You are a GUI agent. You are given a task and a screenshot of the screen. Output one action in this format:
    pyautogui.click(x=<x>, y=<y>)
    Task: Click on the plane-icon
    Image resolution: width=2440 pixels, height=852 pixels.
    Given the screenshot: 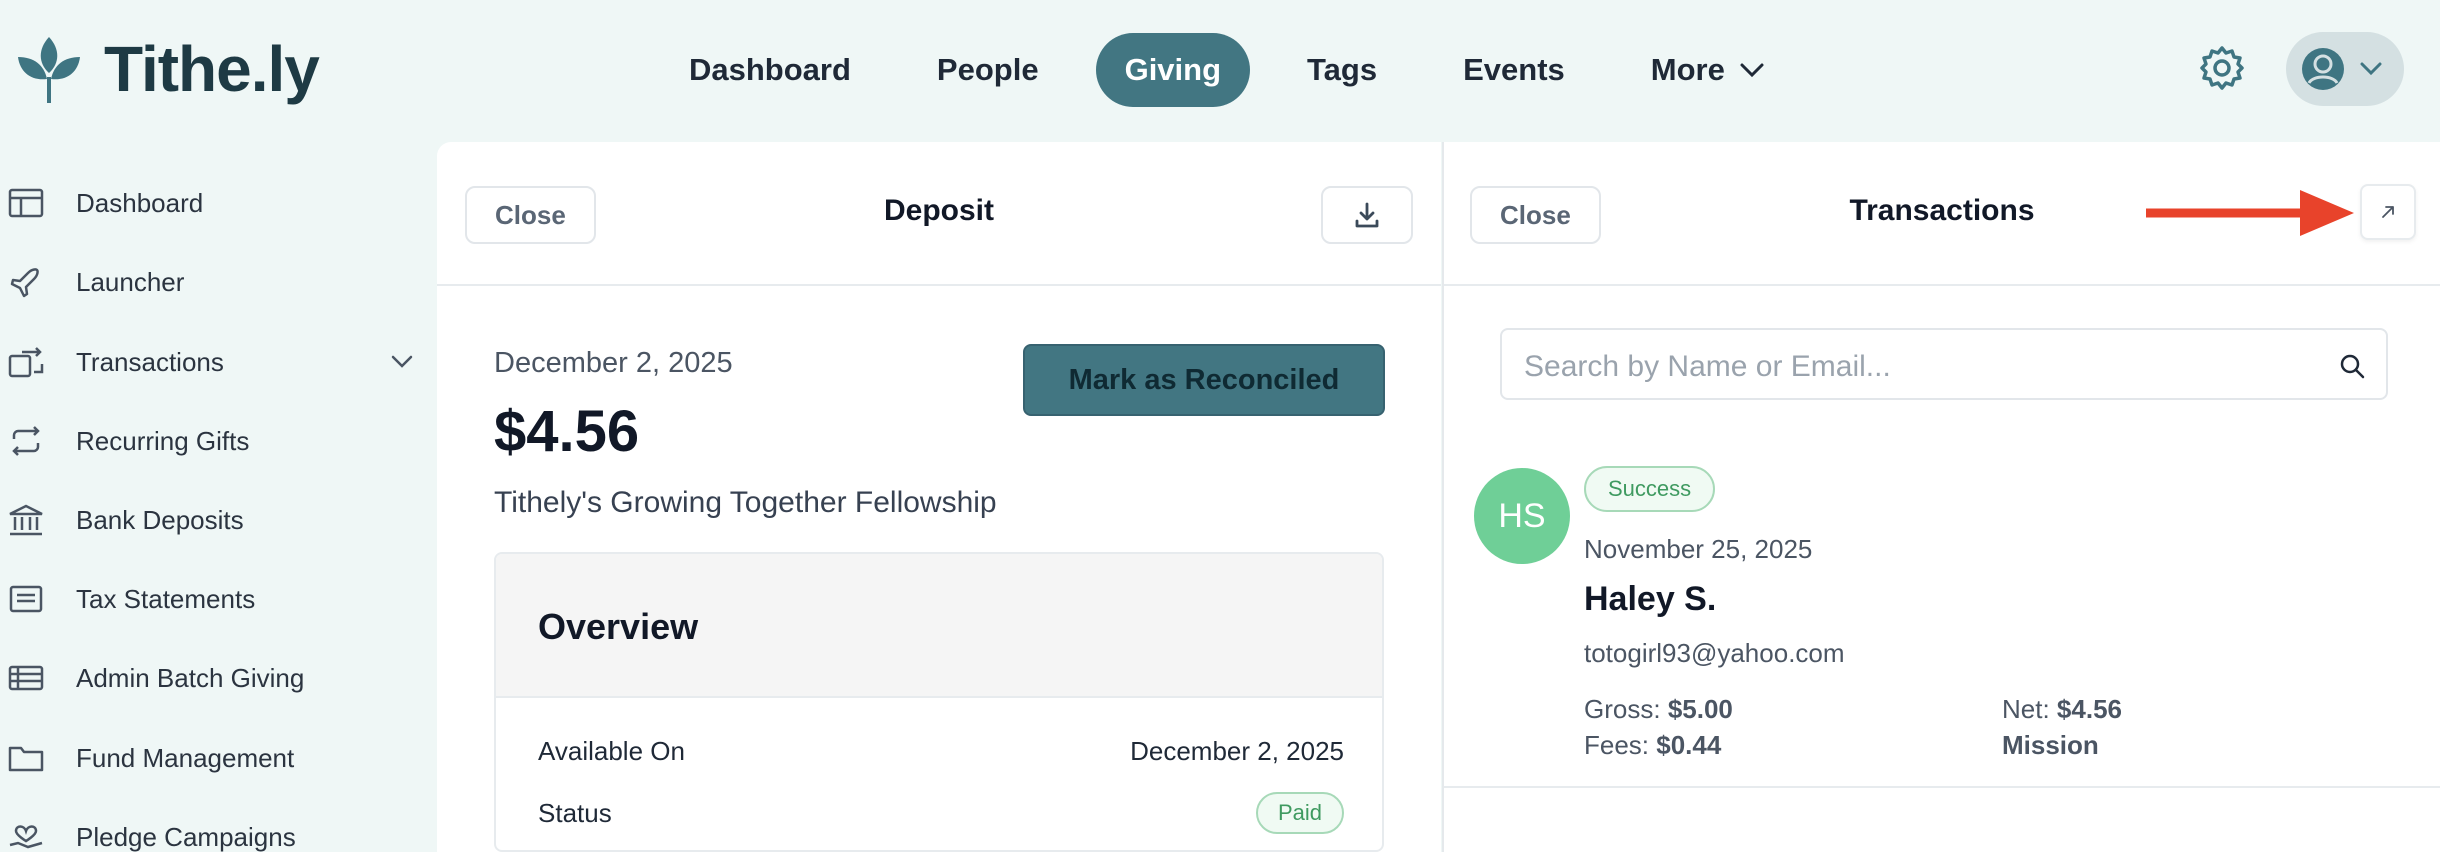 What is the action you would take?
    pyautogui.click(x=24, y=283)
    